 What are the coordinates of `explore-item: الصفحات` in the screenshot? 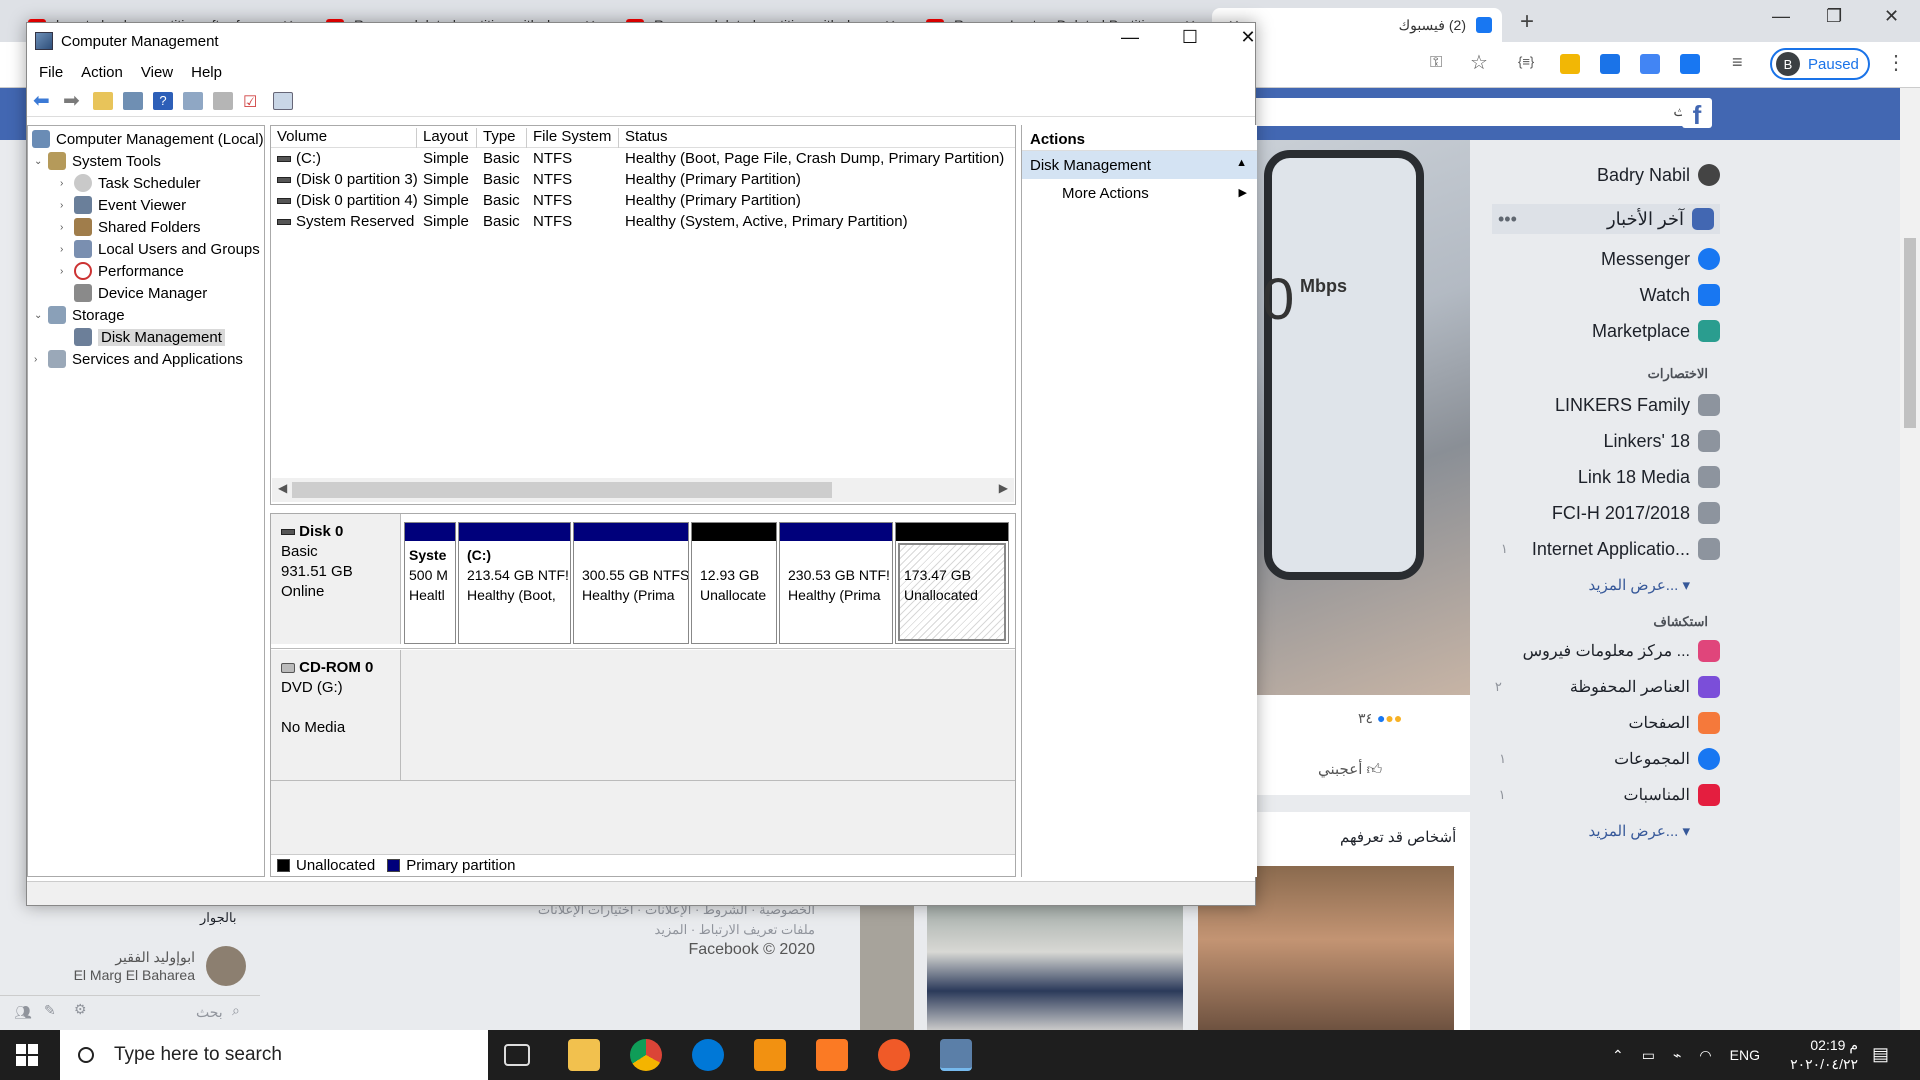 It's located at (1674, 723).